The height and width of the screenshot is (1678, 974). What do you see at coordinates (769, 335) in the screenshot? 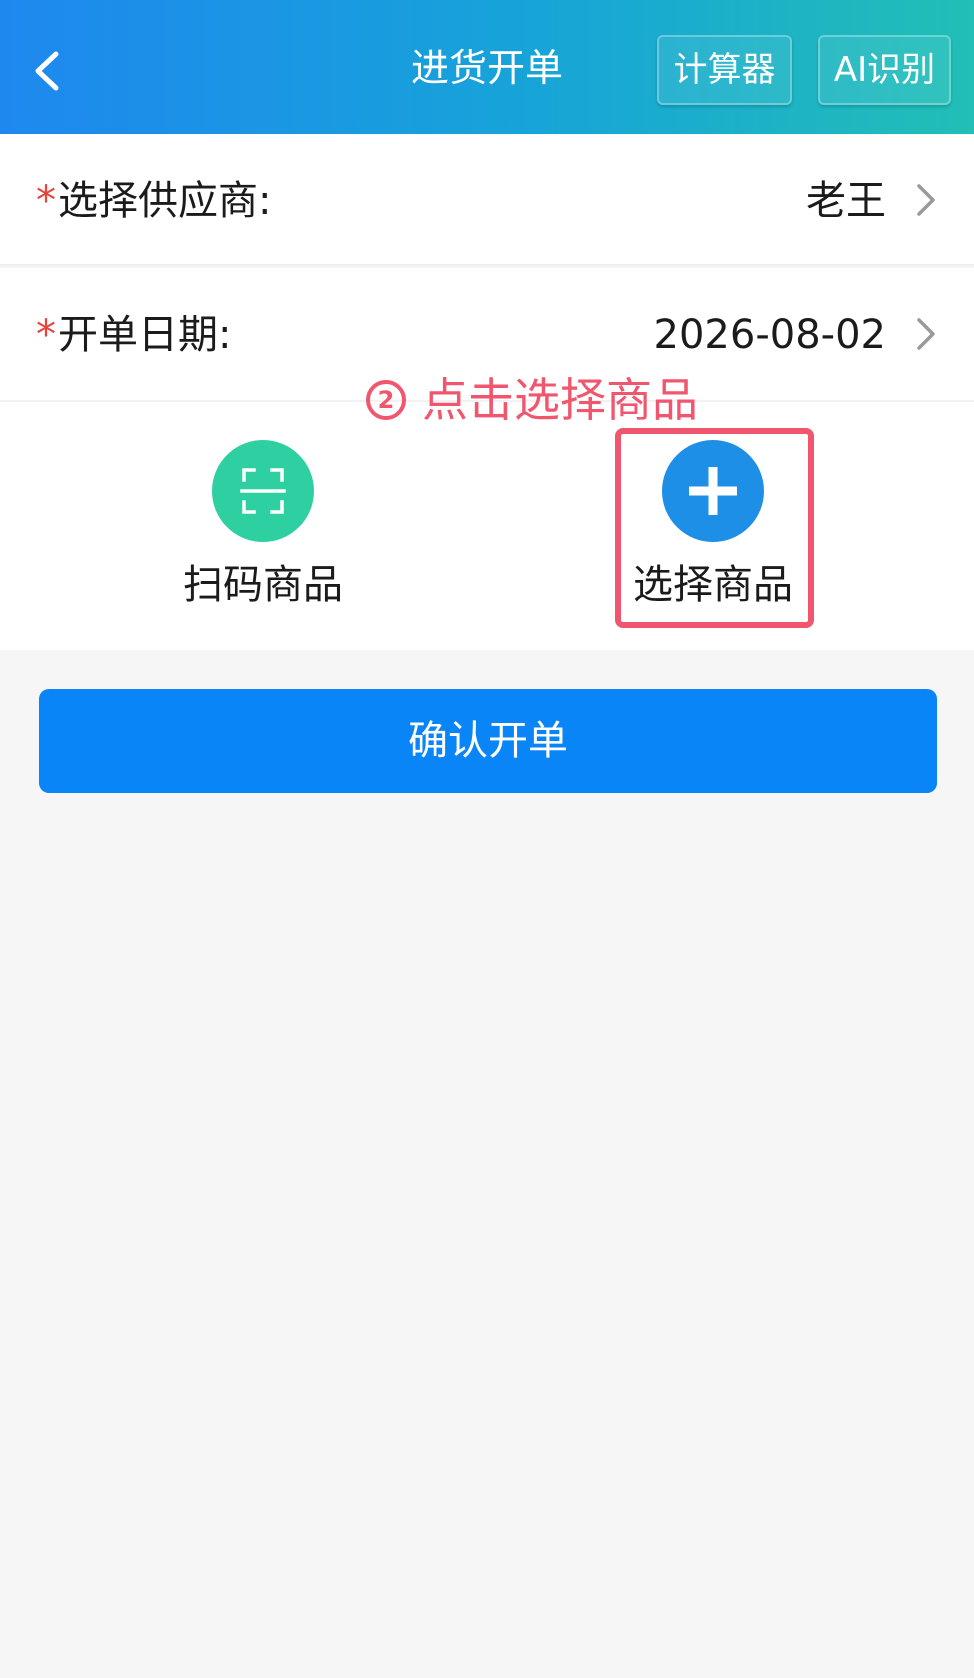
I see `date-value: 2026-08-02` at bounding box center [769, 335].